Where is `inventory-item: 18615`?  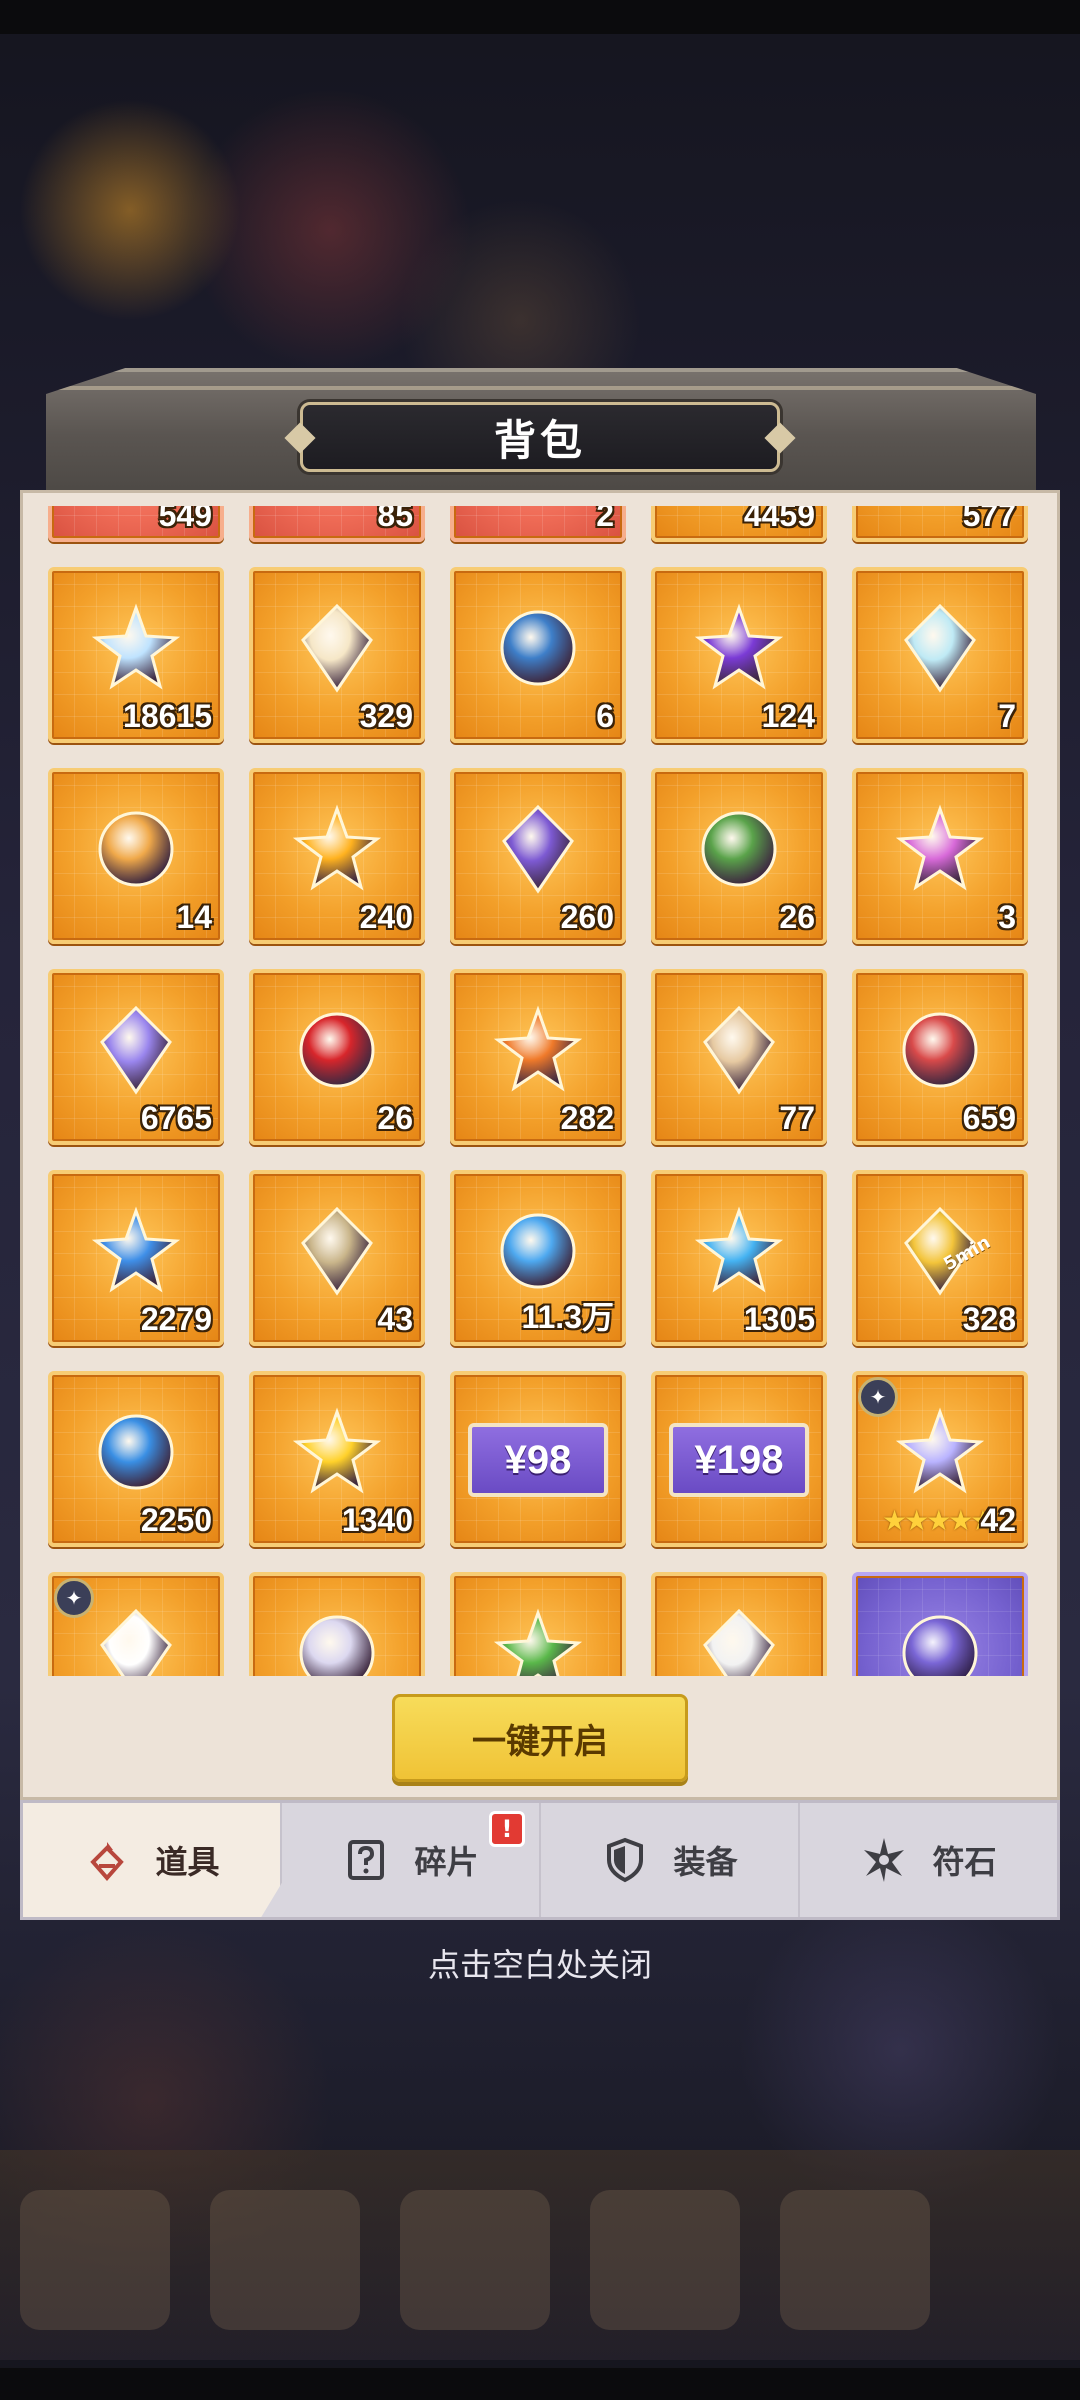 inventory-item: 18615 is located at coordinates (136, 655).